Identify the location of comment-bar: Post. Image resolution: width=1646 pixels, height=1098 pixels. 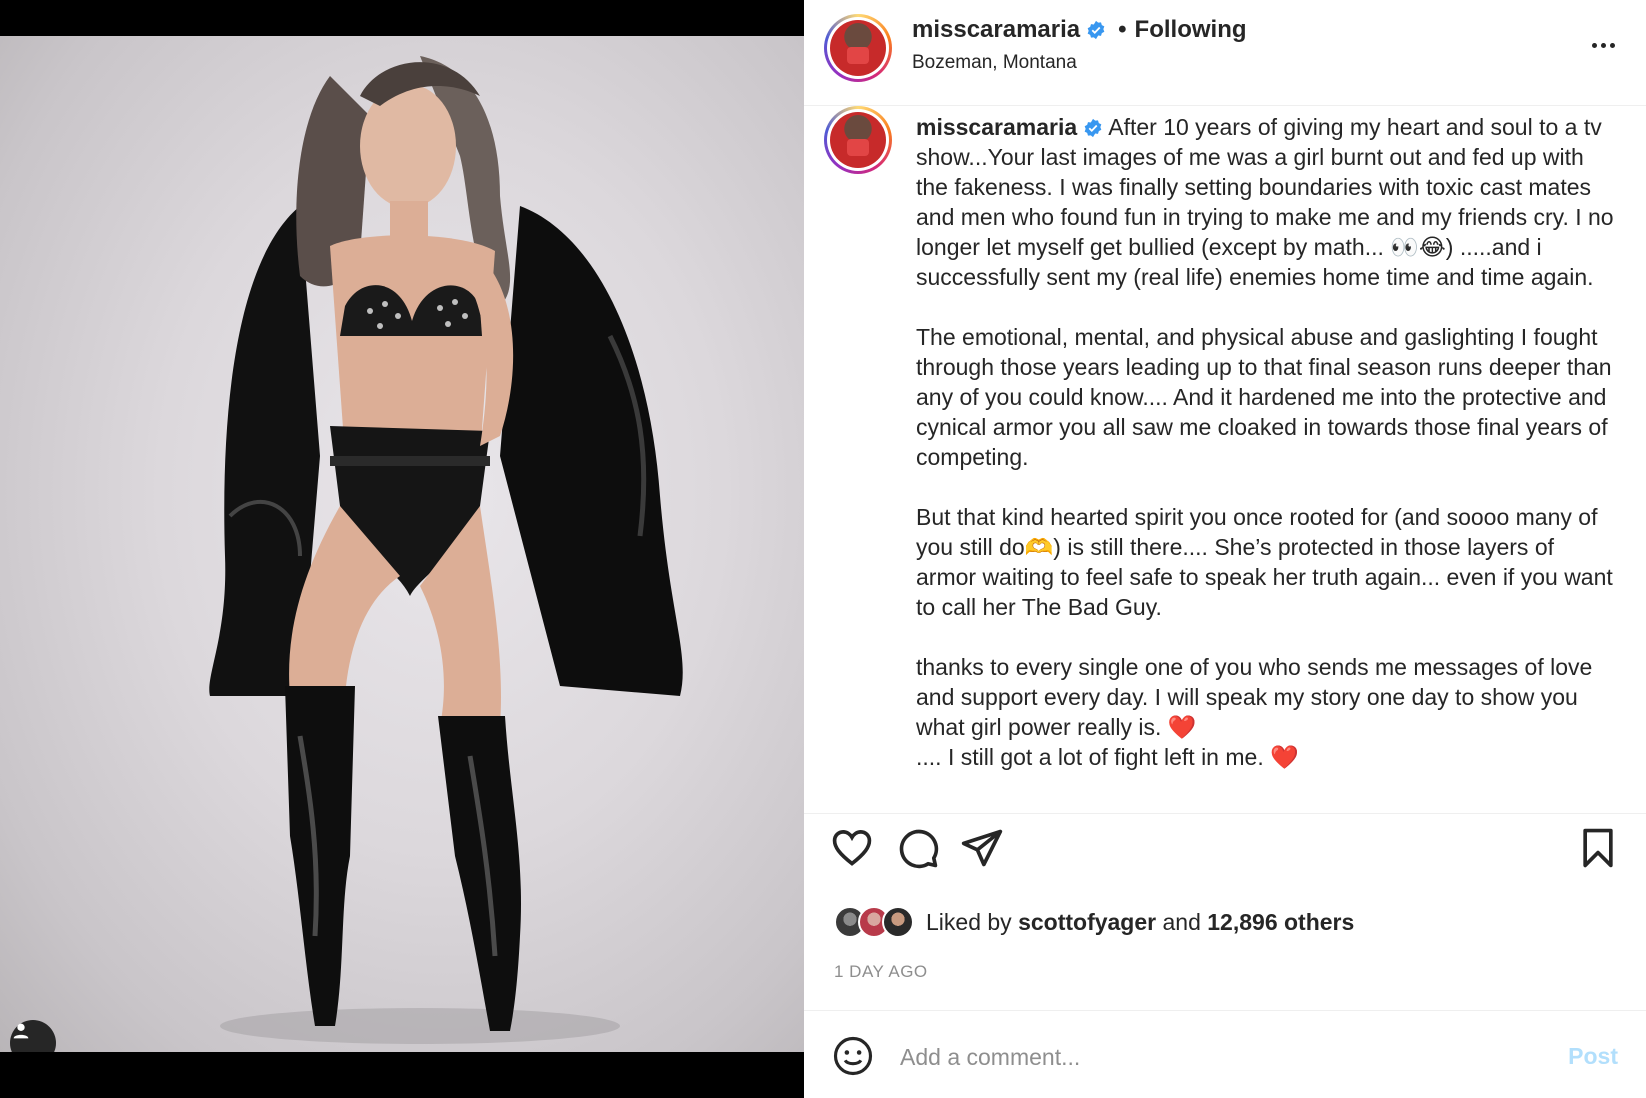
(1225, 1054).